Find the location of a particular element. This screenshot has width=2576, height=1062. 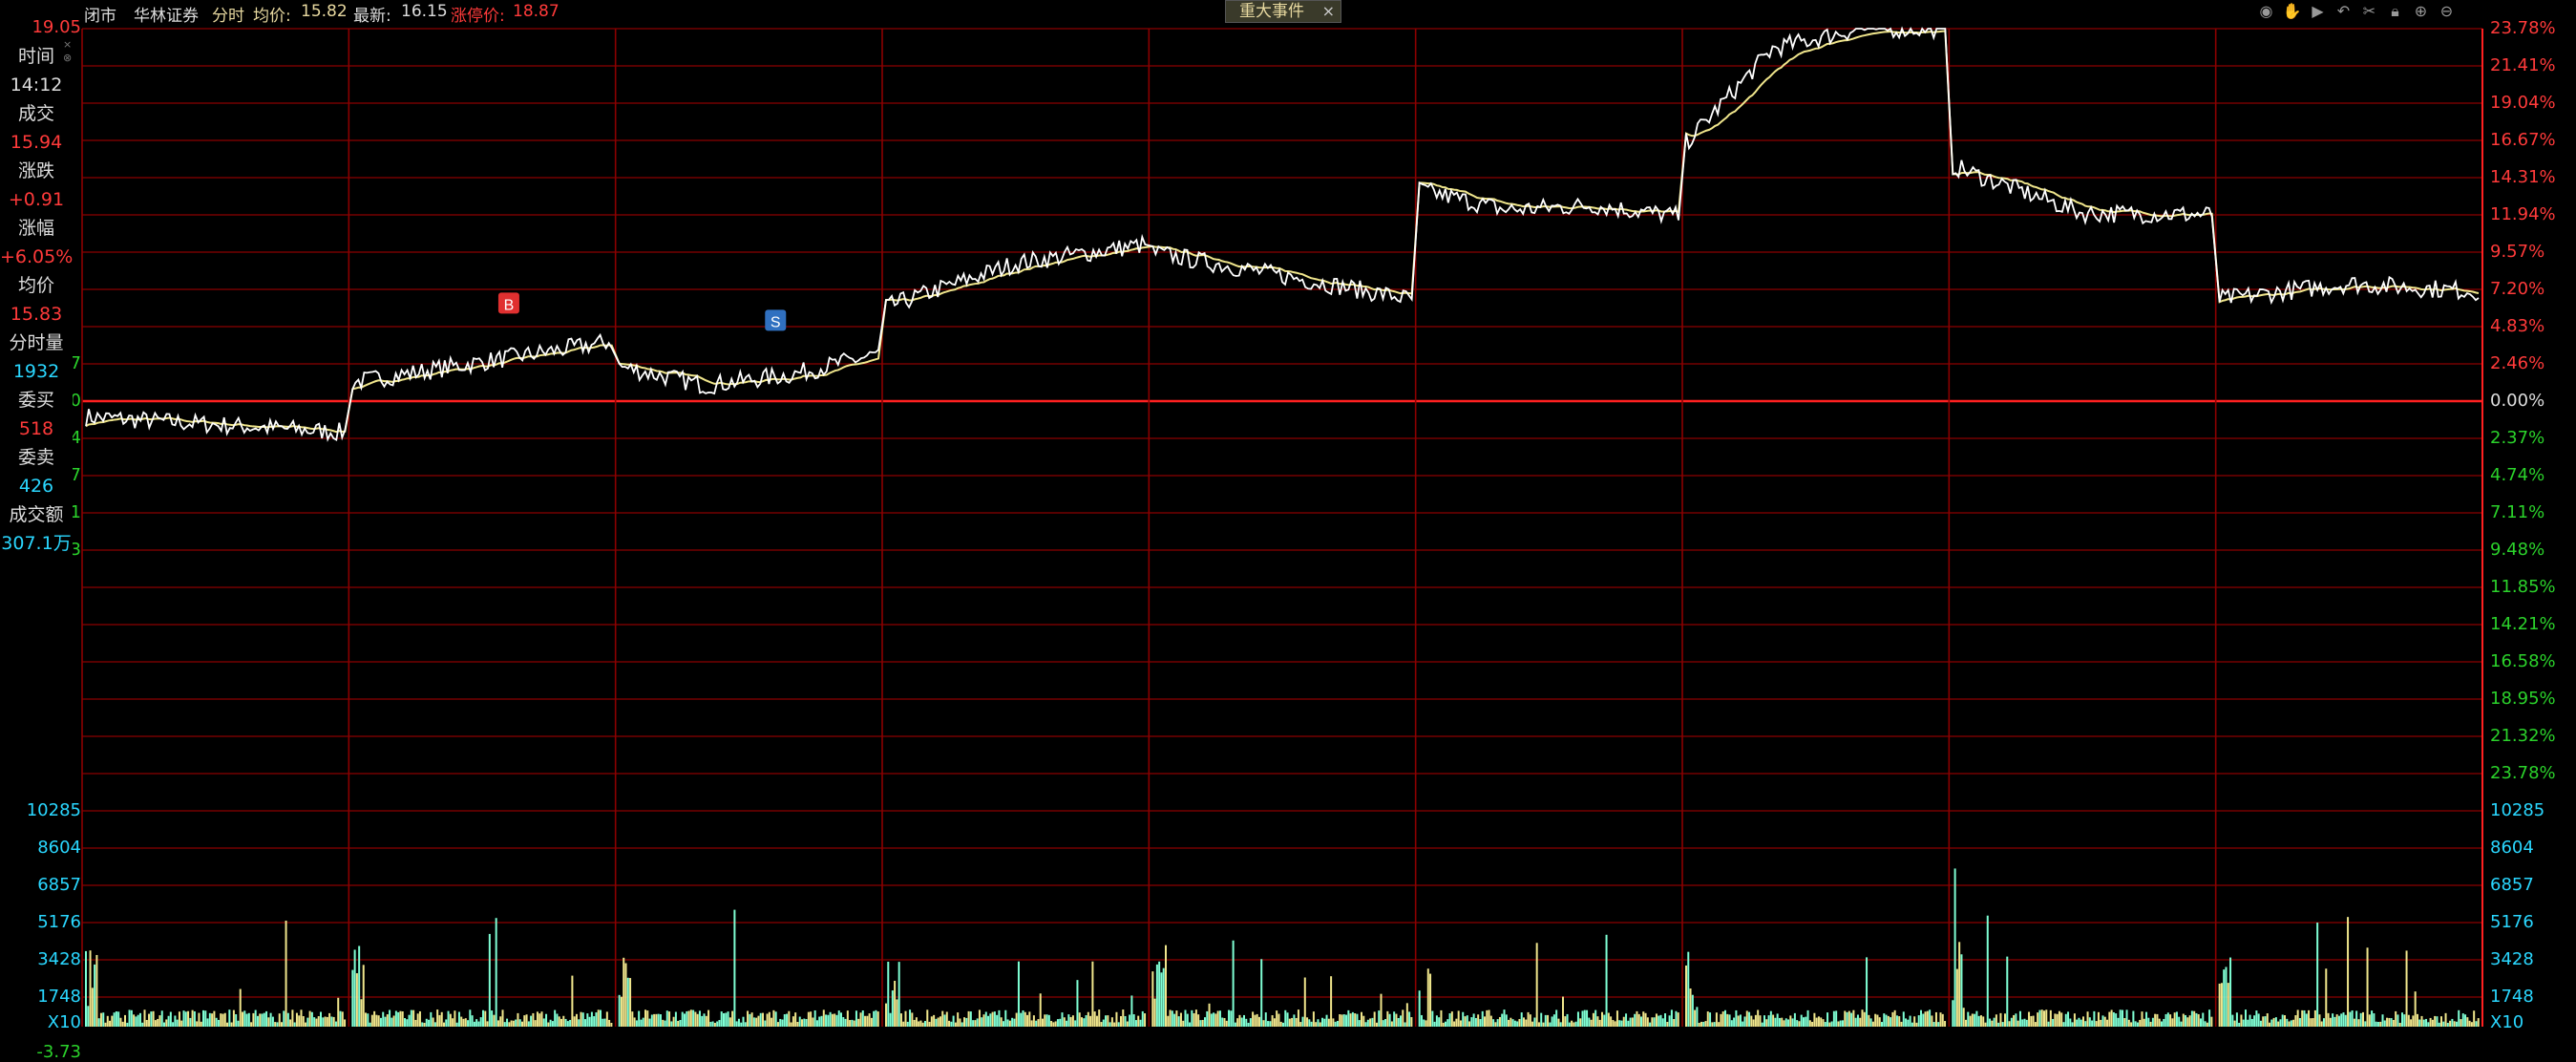

undo-icon: ↶ is located at coordinates (2343, 11).